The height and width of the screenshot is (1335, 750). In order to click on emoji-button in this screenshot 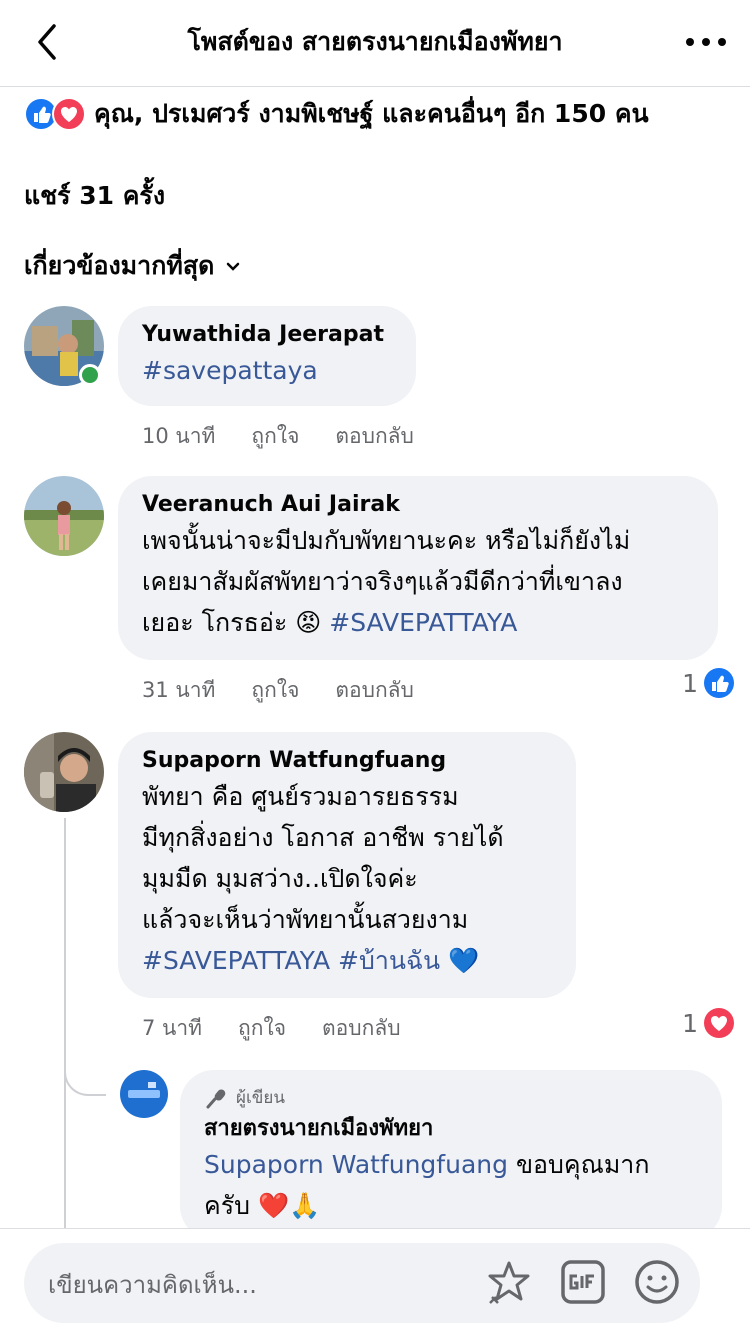, I will do `click(657, 1282)`.